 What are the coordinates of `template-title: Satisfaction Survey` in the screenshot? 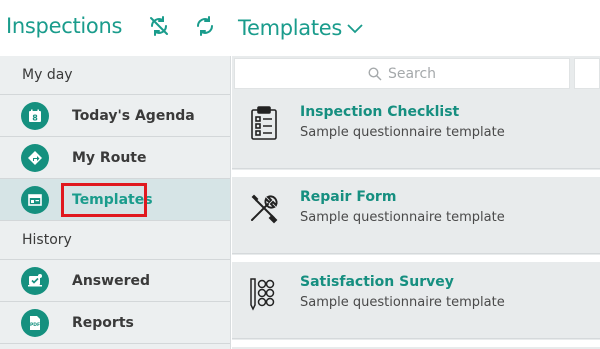 It's located at (377, 282).